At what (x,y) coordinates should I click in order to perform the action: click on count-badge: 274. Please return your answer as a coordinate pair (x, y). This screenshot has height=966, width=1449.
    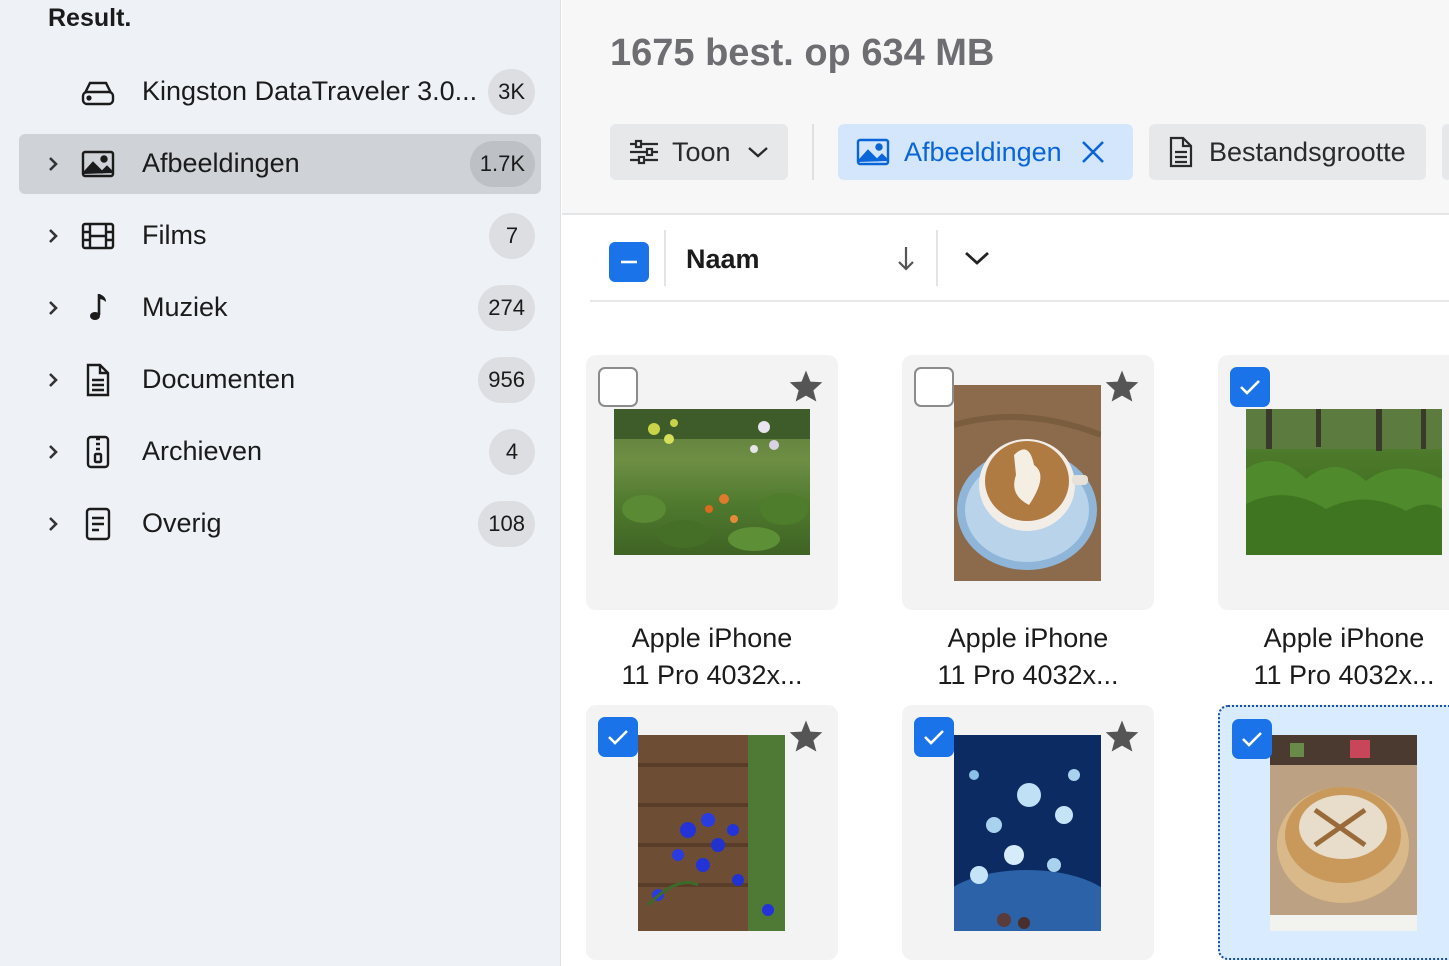
    Looking at the image, I should click on (506, 308).